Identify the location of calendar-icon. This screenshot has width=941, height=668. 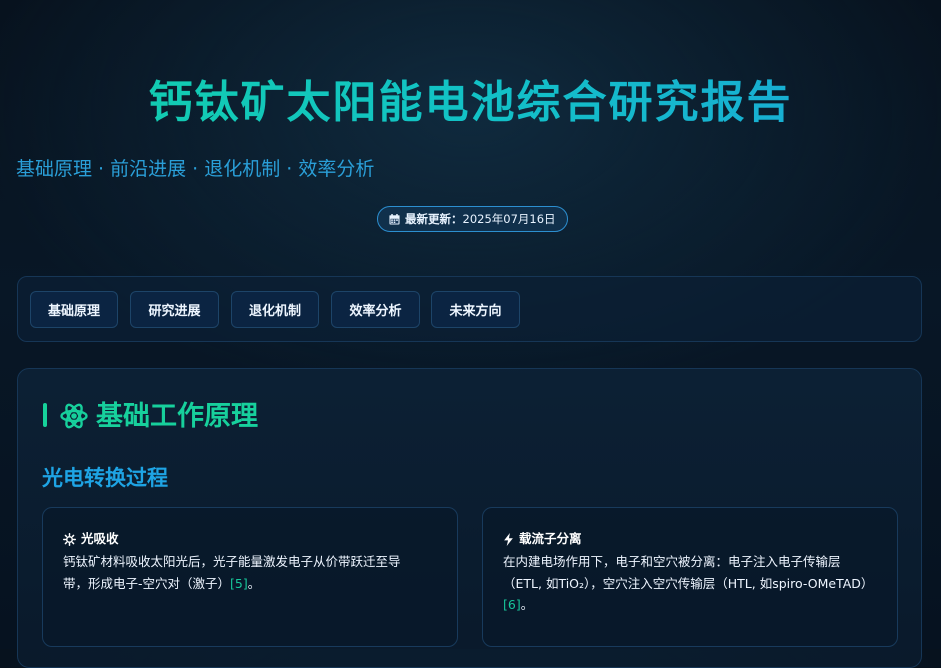
(394, 219).